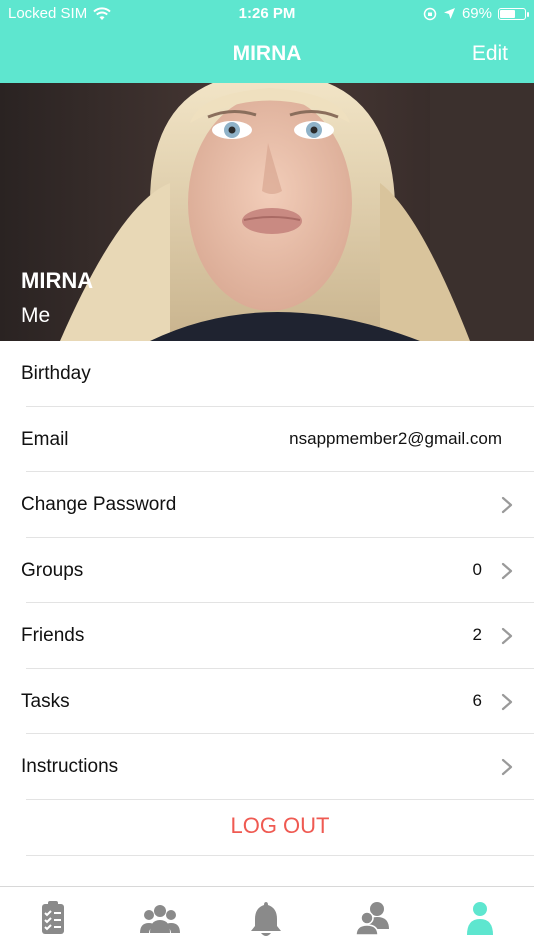 The height and width of the screenshot is (951, 534). I want to click on logout-button: LOG OUT, so click(280, 824).